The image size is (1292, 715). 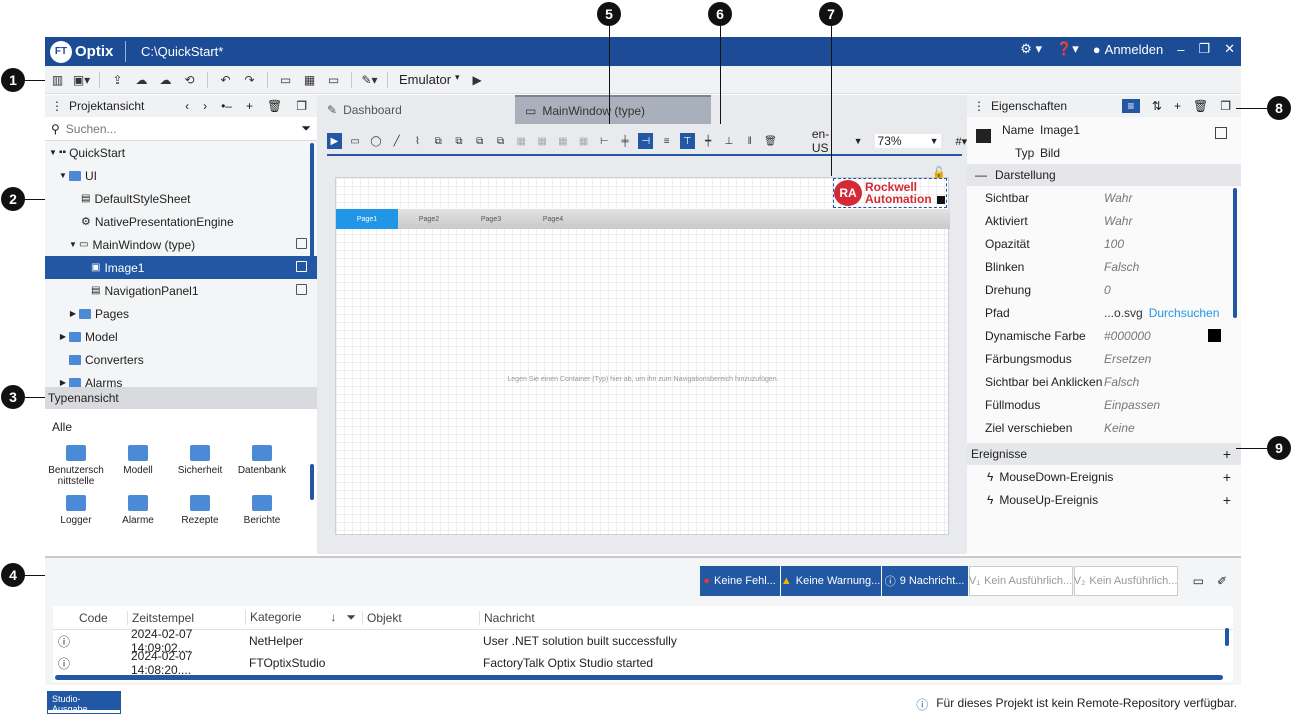 What do you see at coordinates (1067, 49) in the screenshot?
I see `help-icon: ❓▾` at bounding box center [1067, 49].